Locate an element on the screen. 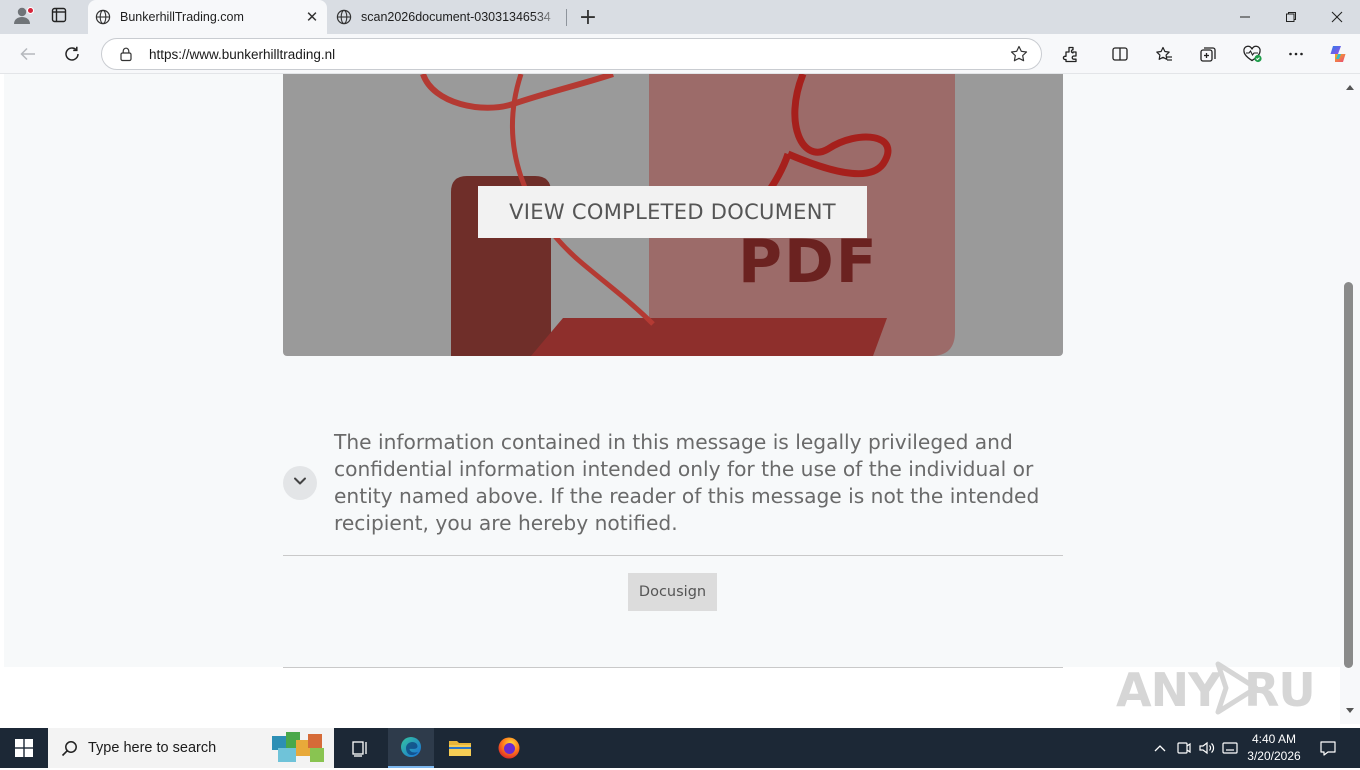 The width and height of the screenshot is (1360, 770). restore-button is located at coordinates (1291, 17).